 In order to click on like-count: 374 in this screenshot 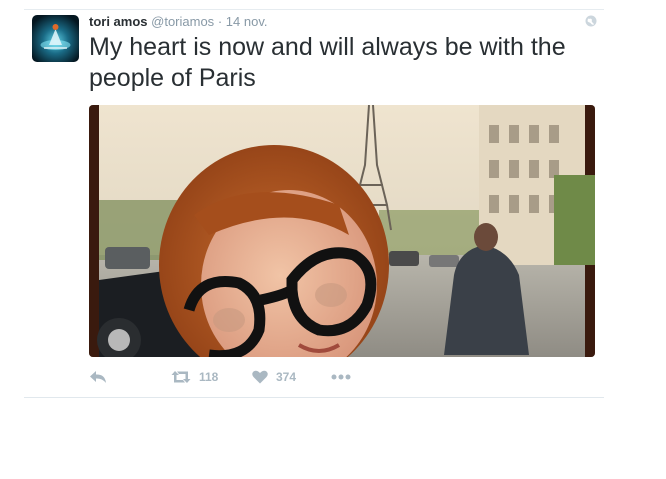, I will do `click(286, 377)`.